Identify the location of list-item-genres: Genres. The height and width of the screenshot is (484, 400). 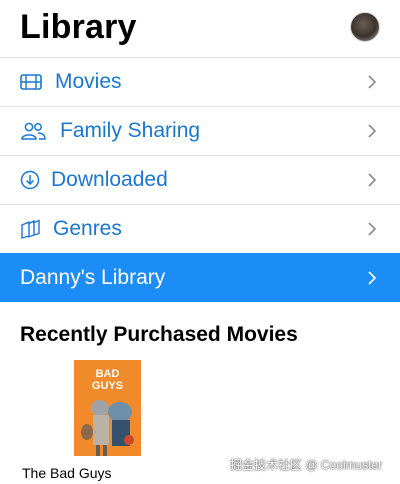
(200, 228).